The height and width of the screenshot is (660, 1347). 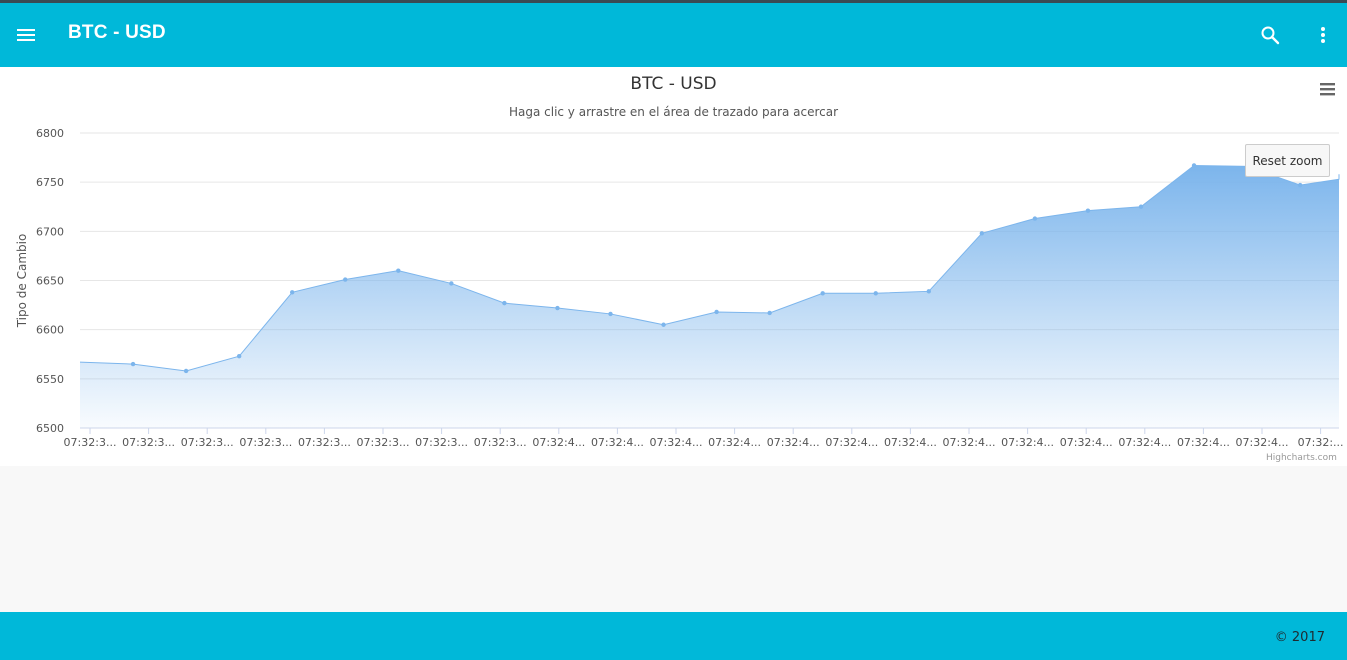 I want to click on footer: © 2017, so click(x=673, y=636).